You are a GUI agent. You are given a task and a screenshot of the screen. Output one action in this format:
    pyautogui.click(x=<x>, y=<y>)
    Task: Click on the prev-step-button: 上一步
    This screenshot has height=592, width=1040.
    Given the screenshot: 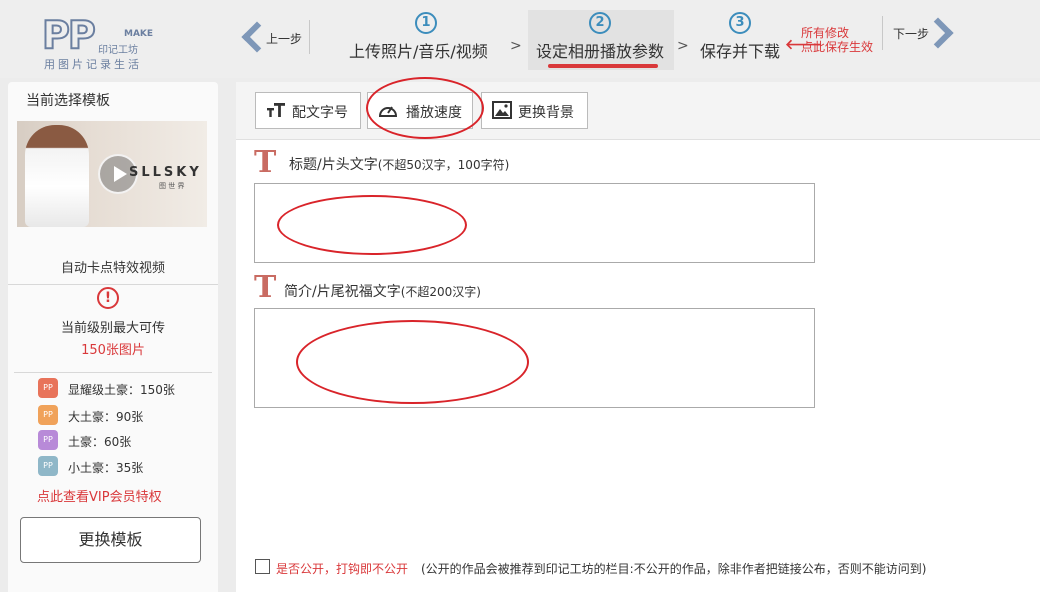 What is the action you would take?
    pyautogui.click(x=274, y=37)
    